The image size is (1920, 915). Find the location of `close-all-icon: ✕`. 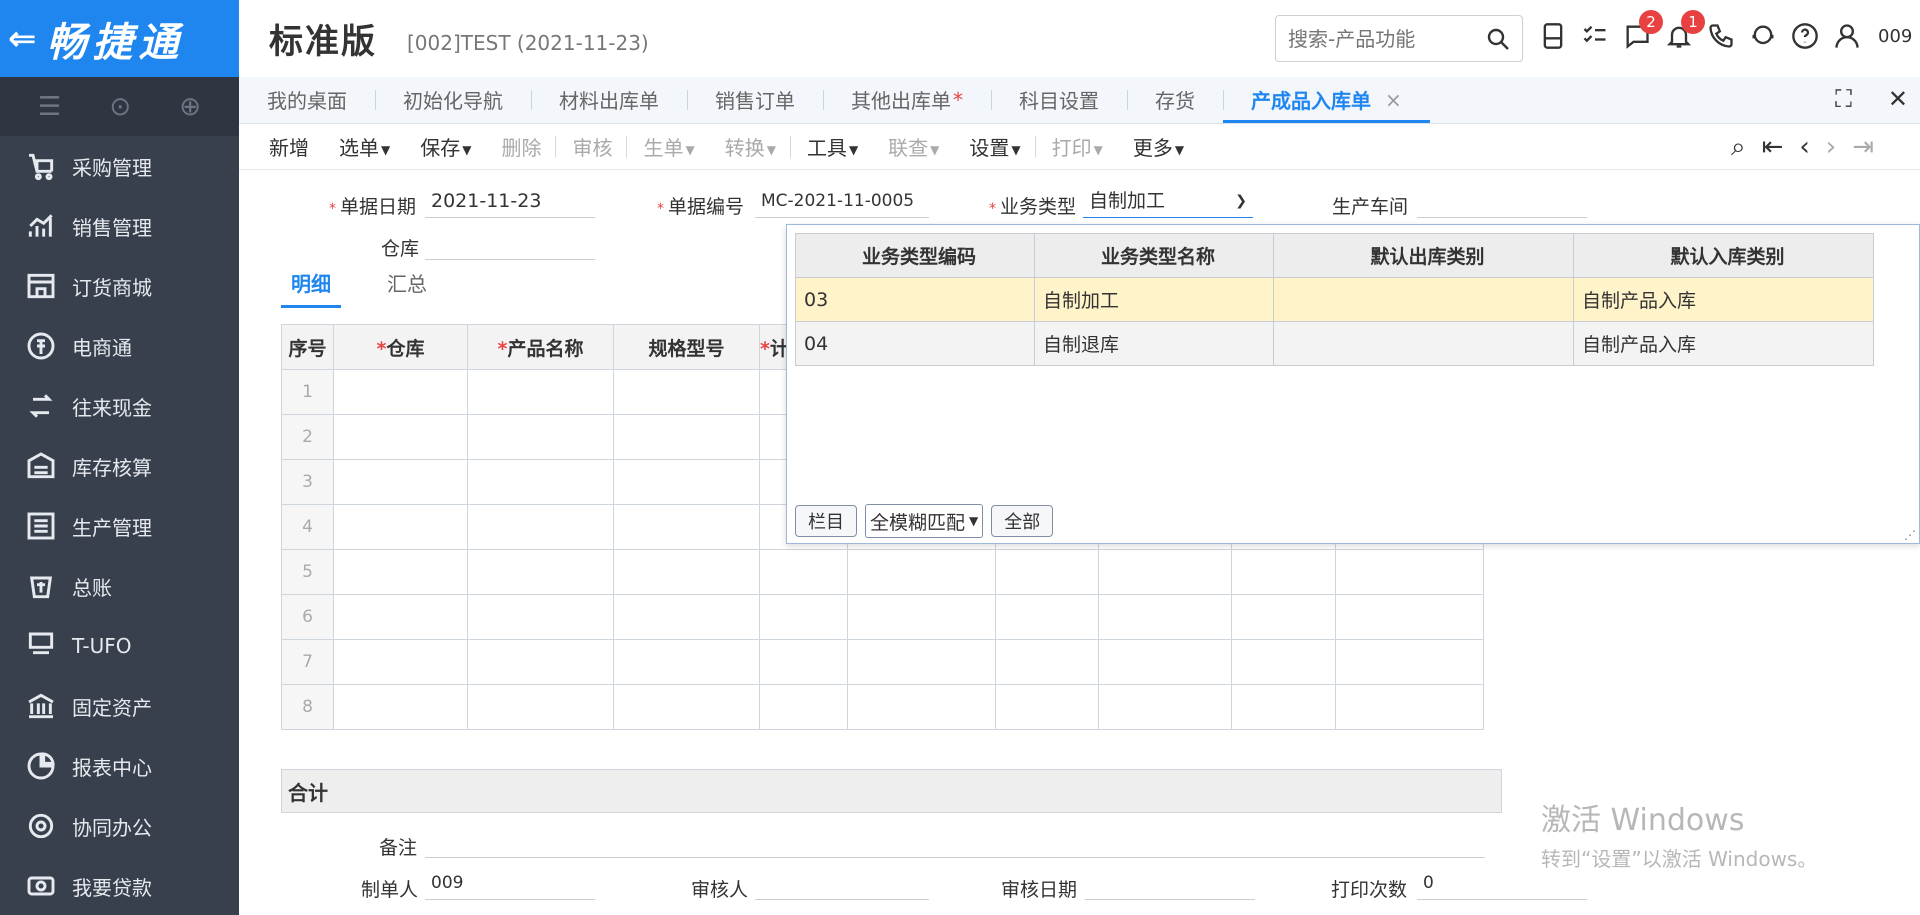

close-all-icon: ✕ is located at coordinates (1898, 99).